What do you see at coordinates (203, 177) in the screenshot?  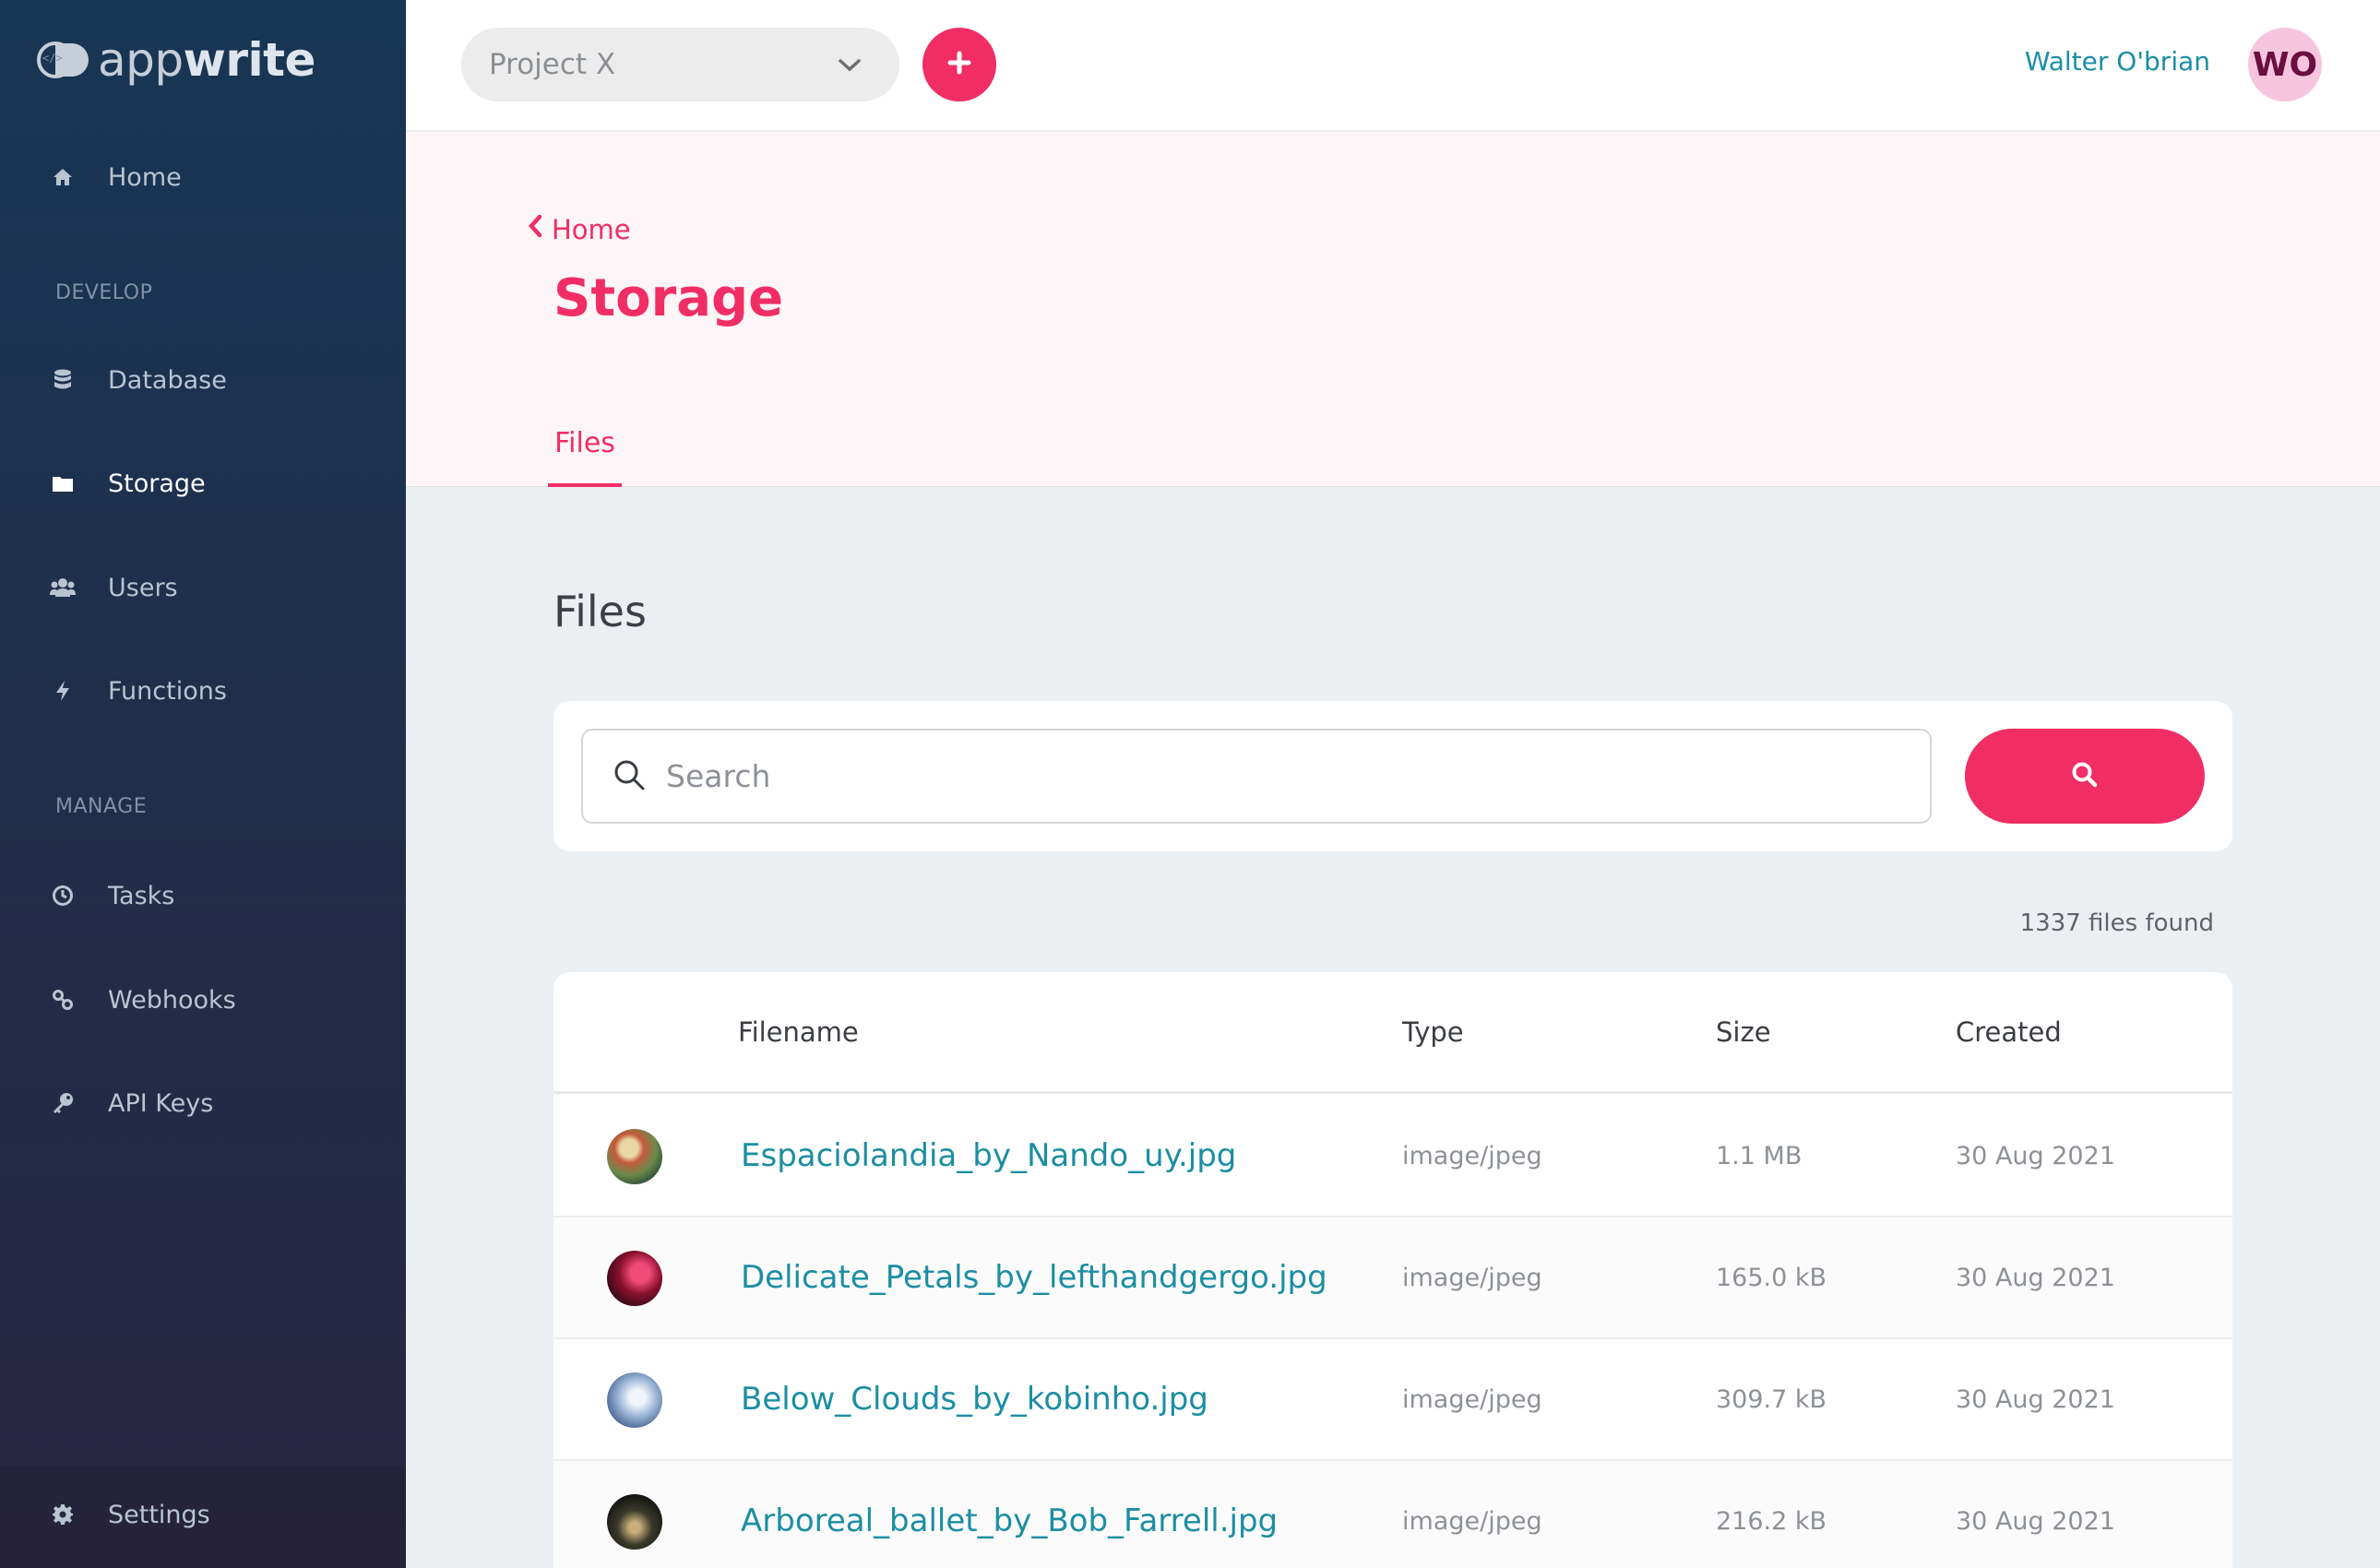 I see `sidebar-item-home: Home` at bounding box center [203, 177].